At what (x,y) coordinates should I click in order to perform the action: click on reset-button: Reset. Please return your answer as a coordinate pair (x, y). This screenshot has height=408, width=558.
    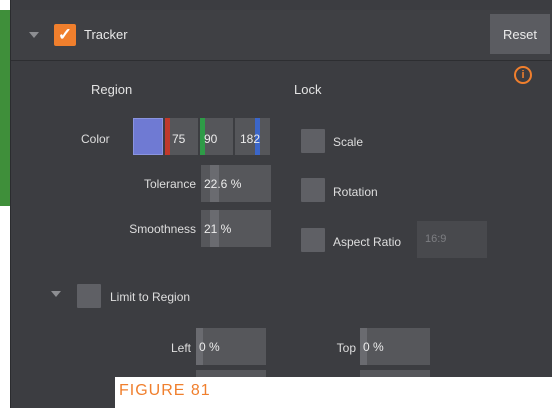
    Looking at the image, I should click on (520, 34).